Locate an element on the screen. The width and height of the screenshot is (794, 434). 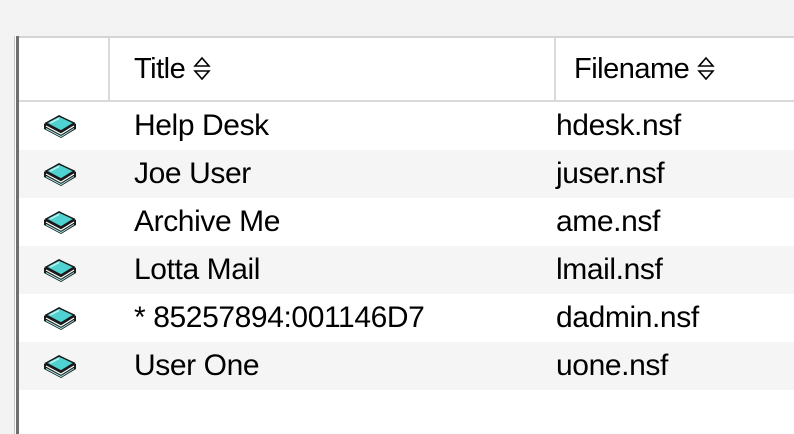
column-header-title: Title is located at coordinates (333, 69).